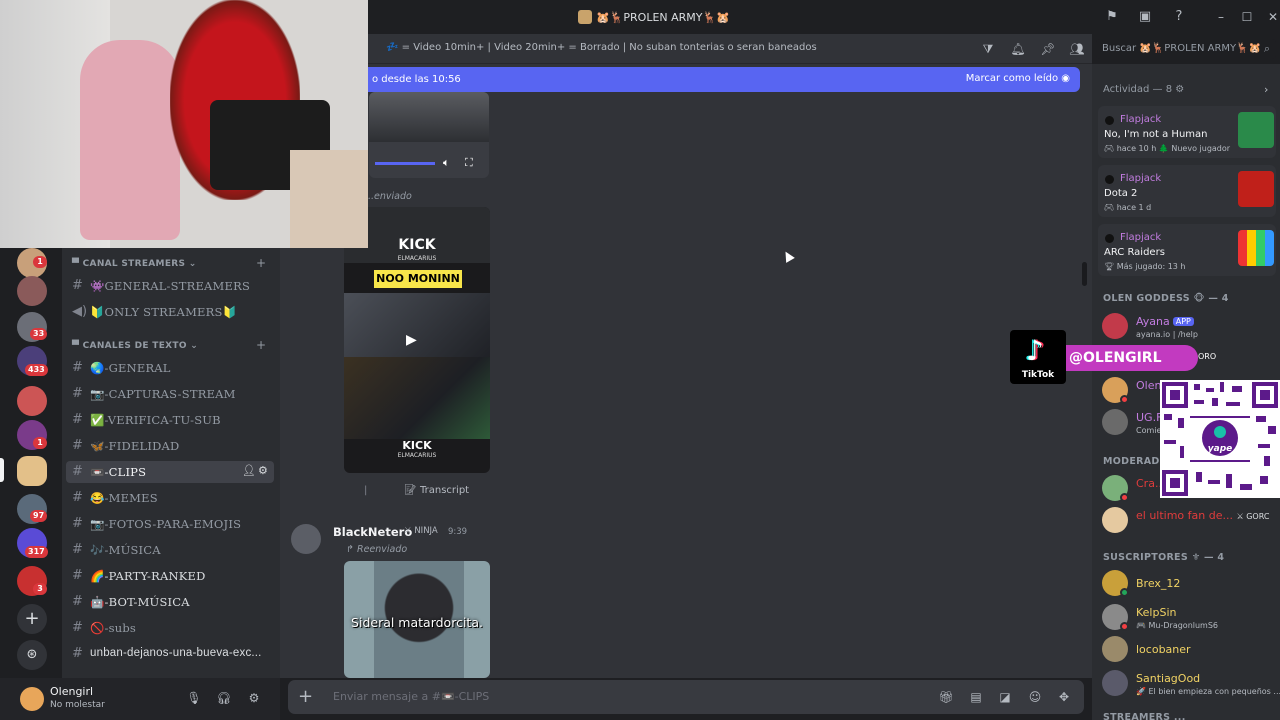 The height and width of the screenshot is (720, 1280). Describe the element at coordinates (1077, 49) in the screenshot. I see `member-list-icon: 👥︎` at that location.